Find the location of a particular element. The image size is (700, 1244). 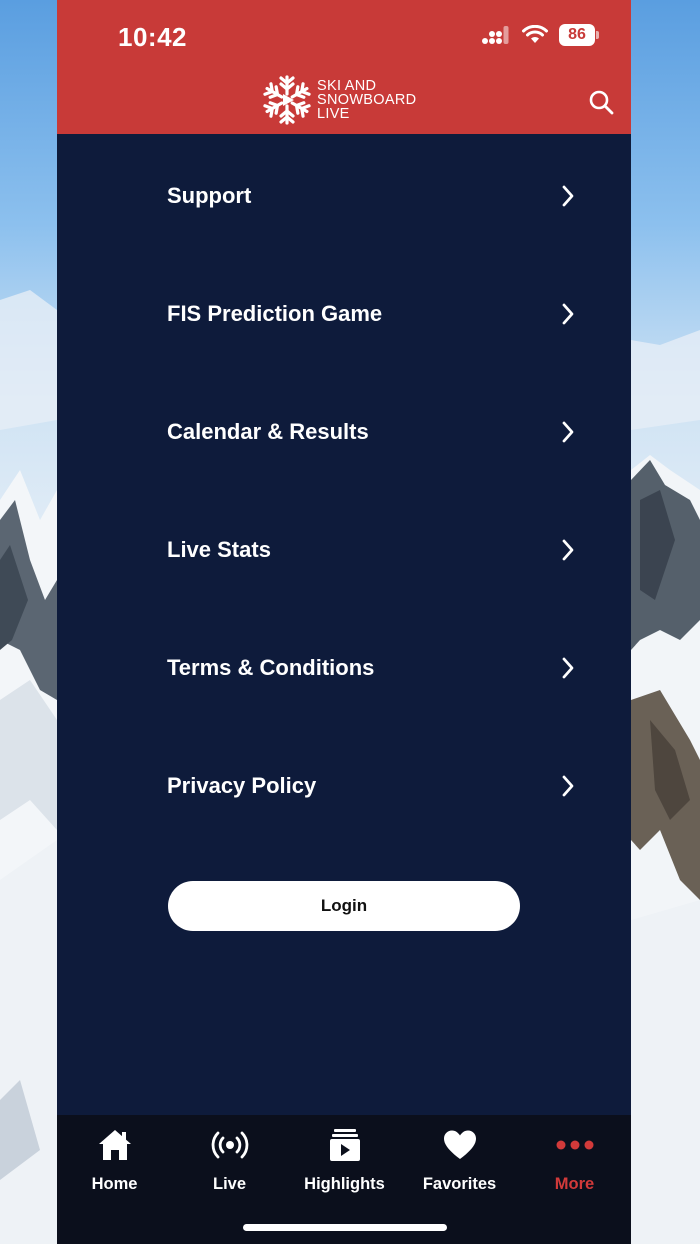

home-indicator is located at coordinates (345, 1227).